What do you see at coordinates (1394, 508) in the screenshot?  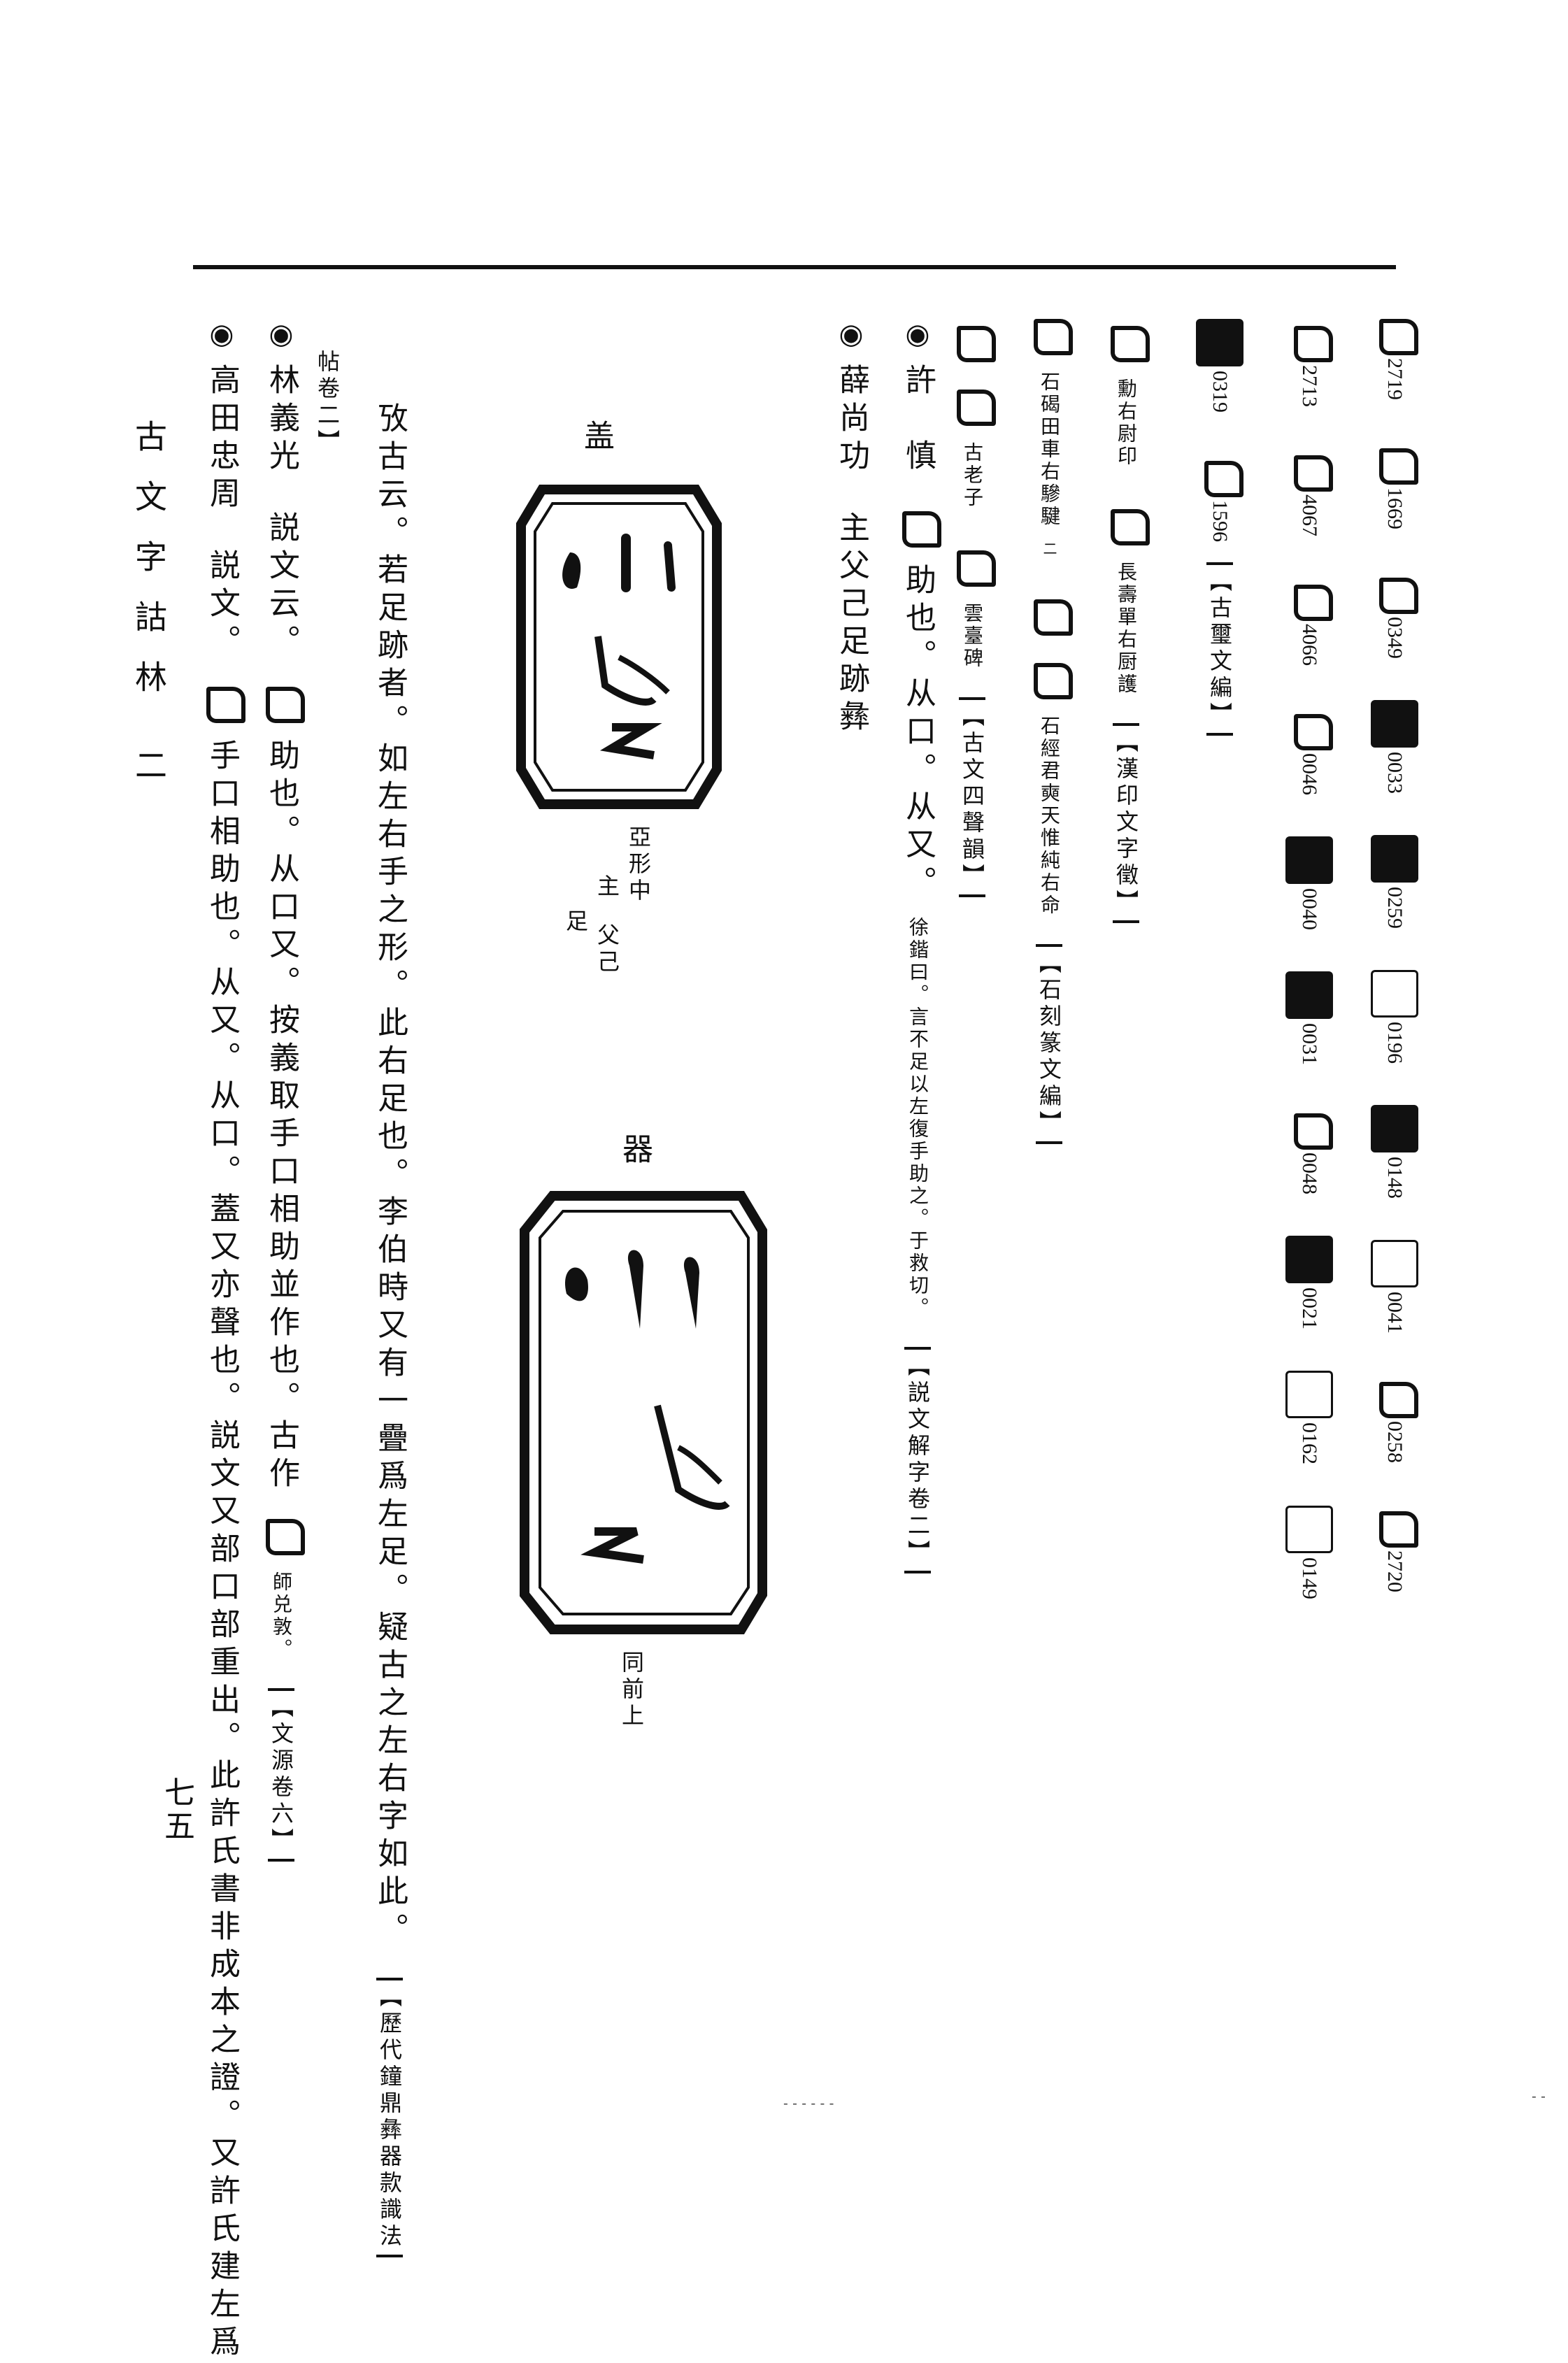 I see `glyph-number: 1669` at bounding box center [1394, 508].